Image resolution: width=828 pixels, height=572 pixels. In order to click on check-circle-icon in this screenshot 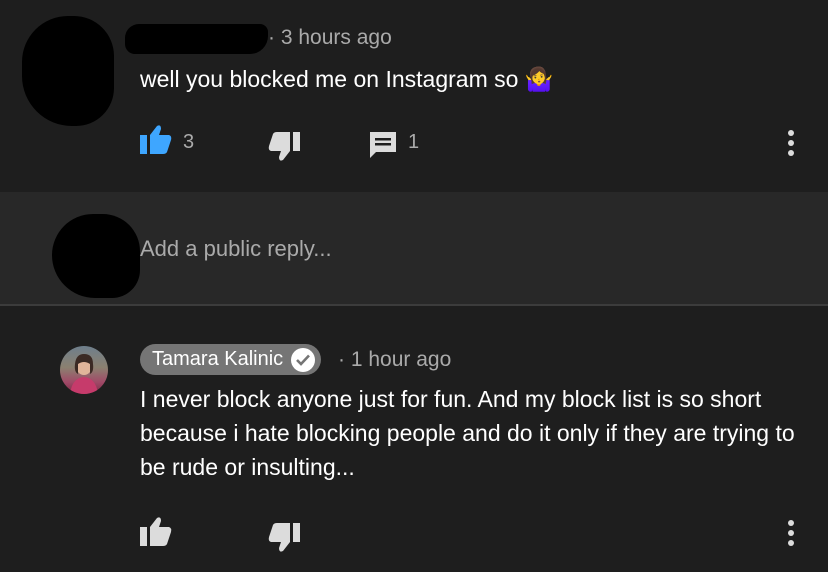, I will do `click(303, 359)`.